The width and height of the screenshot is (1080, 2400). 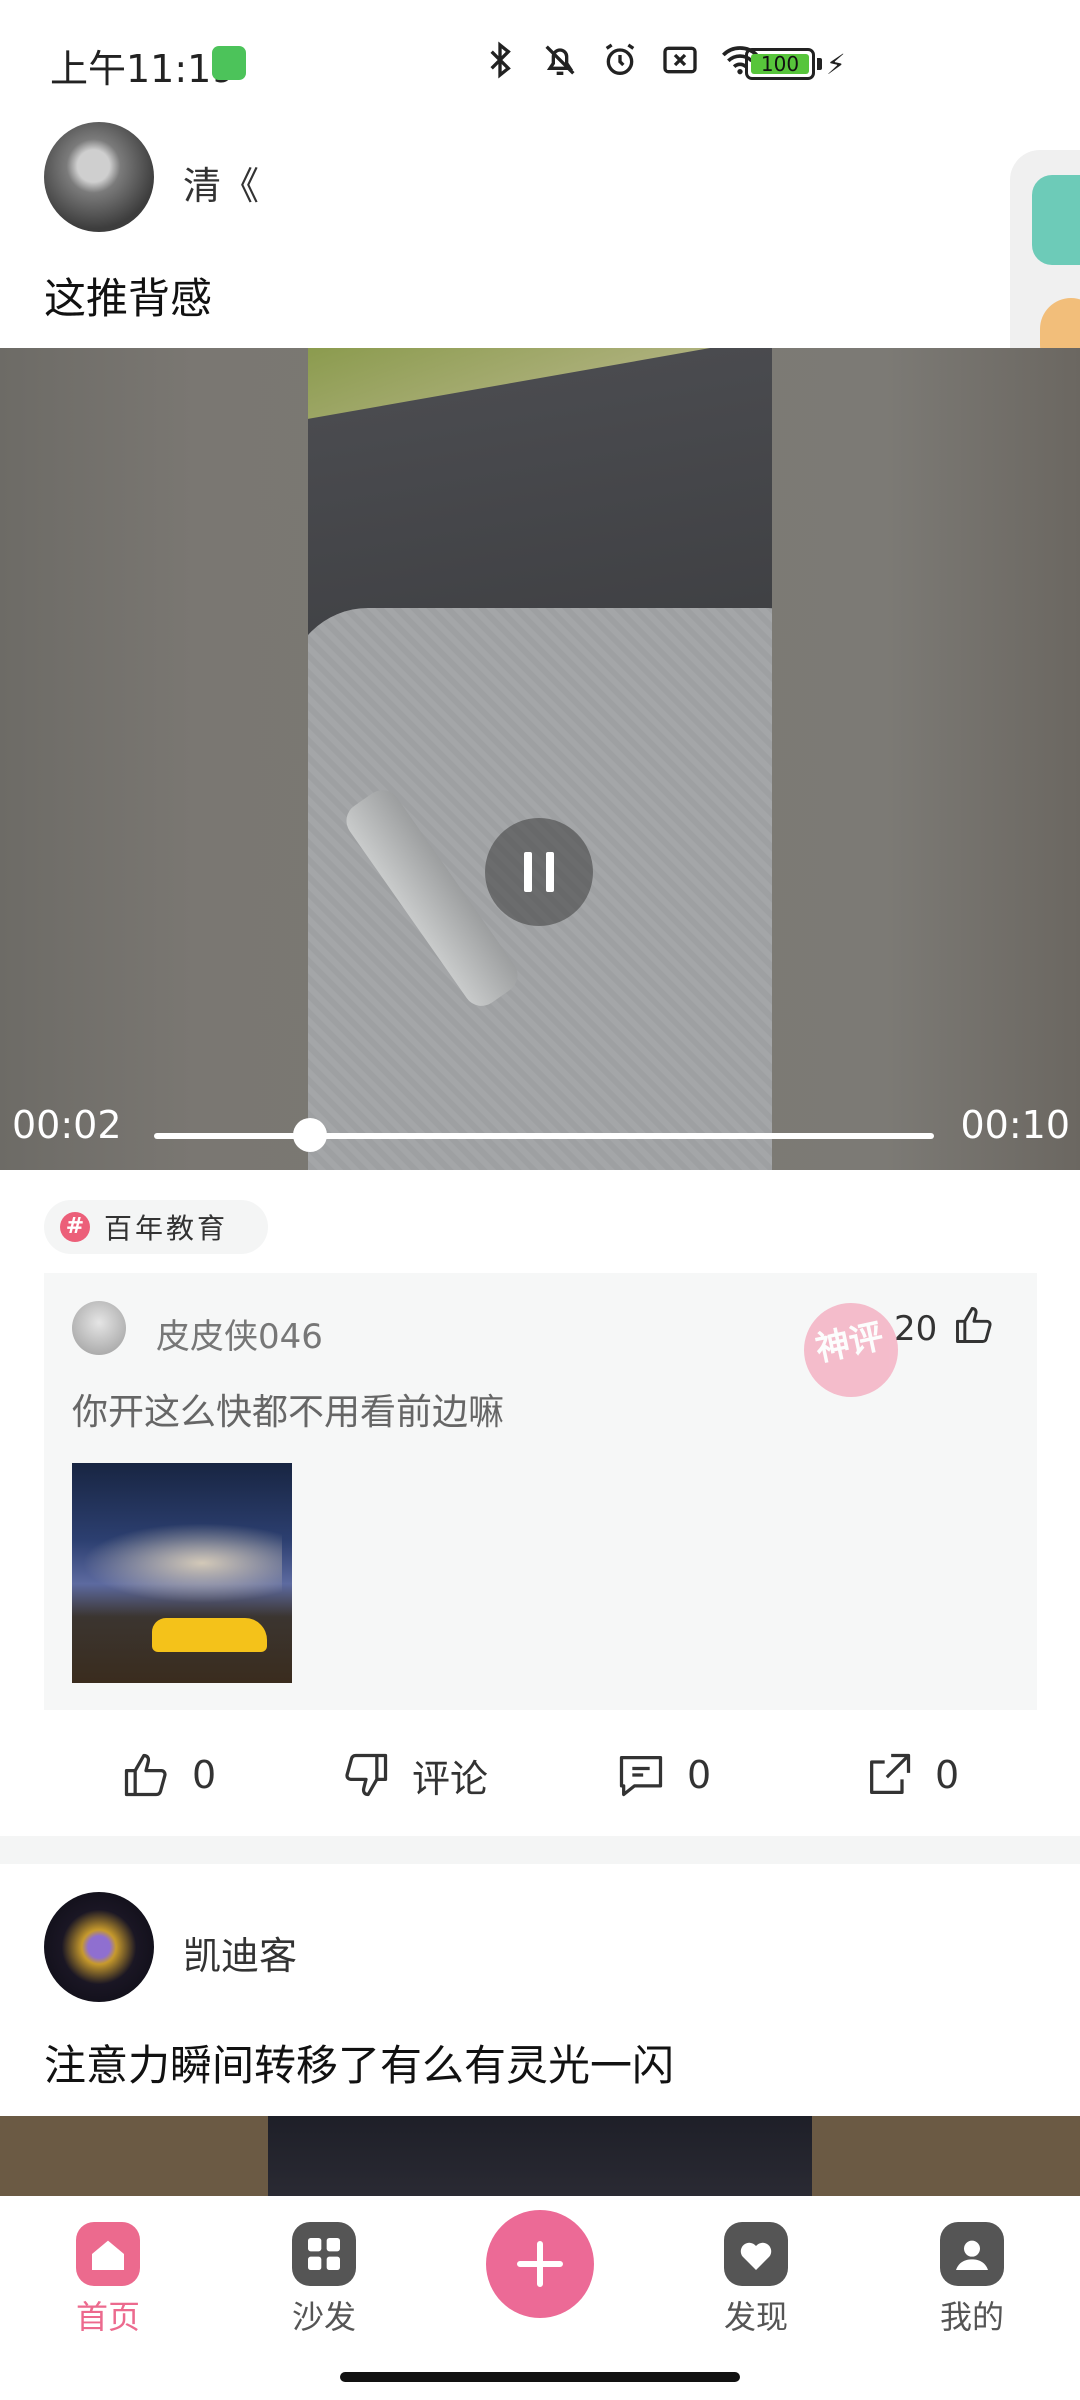 I want to click on comment-avatar, so click(x=99, y=1328).